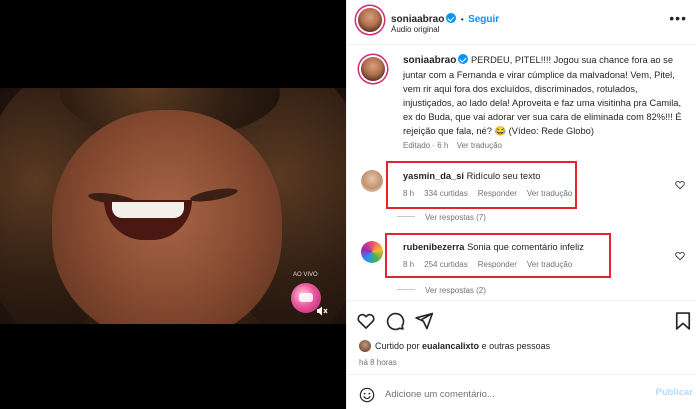 The image size is (696, 409). What do you see at coordinates (521, 22) in the screenshot?
I see `post-header: soniaabrao • Seguir Áudio original •••` at bounding box center [521, 22].